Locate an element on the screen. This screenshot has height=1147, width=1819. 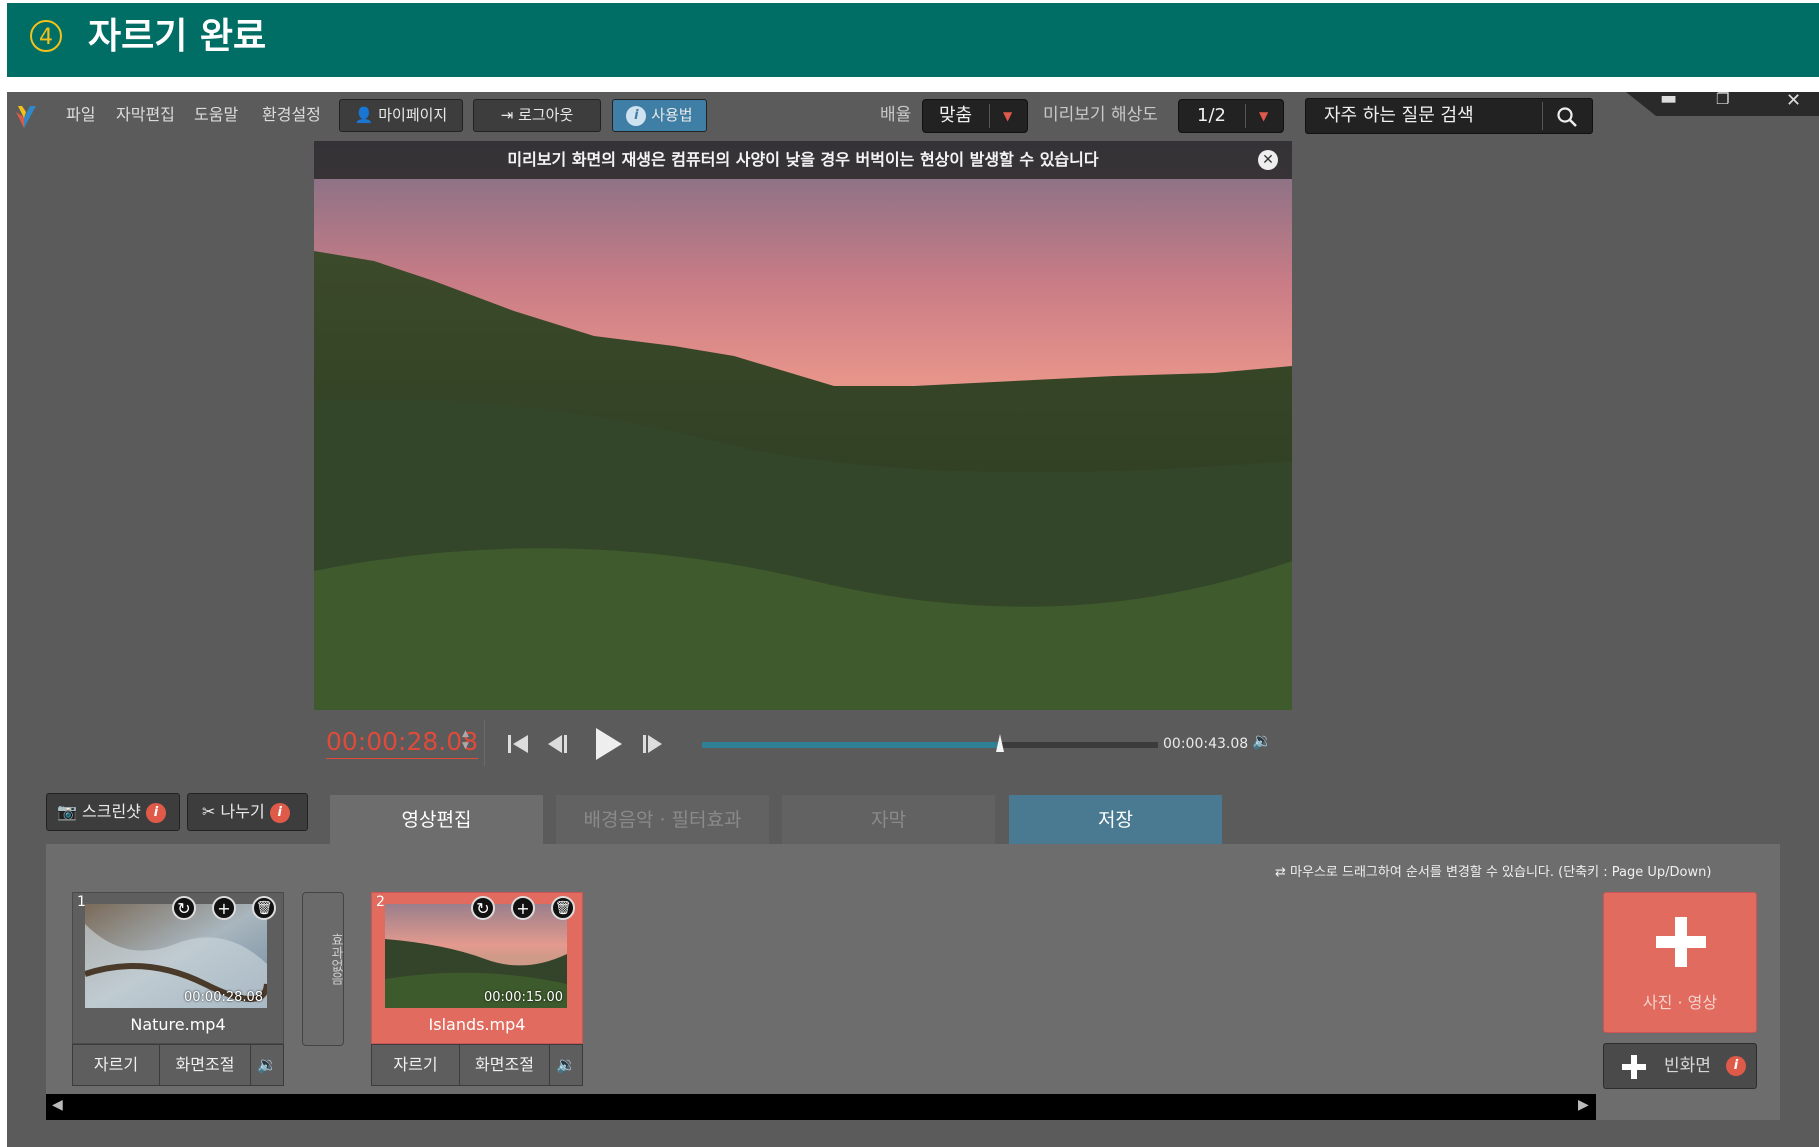
clip-filename: Nature.mp4 is located at coordinates (178, 1024).